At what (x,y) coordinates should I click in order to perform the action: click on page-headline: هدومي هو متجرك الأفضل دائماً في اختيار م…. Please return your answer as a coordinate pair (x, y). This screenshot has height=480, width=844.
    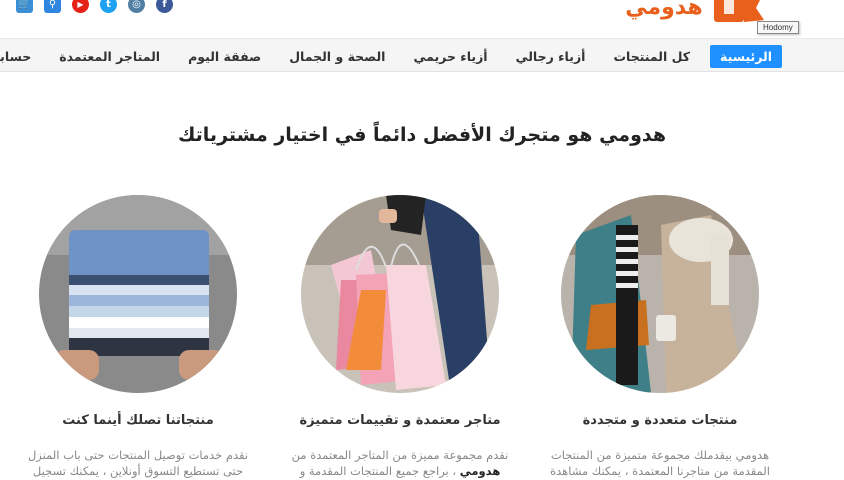
    Looking at the image, I should click on (422, 135).